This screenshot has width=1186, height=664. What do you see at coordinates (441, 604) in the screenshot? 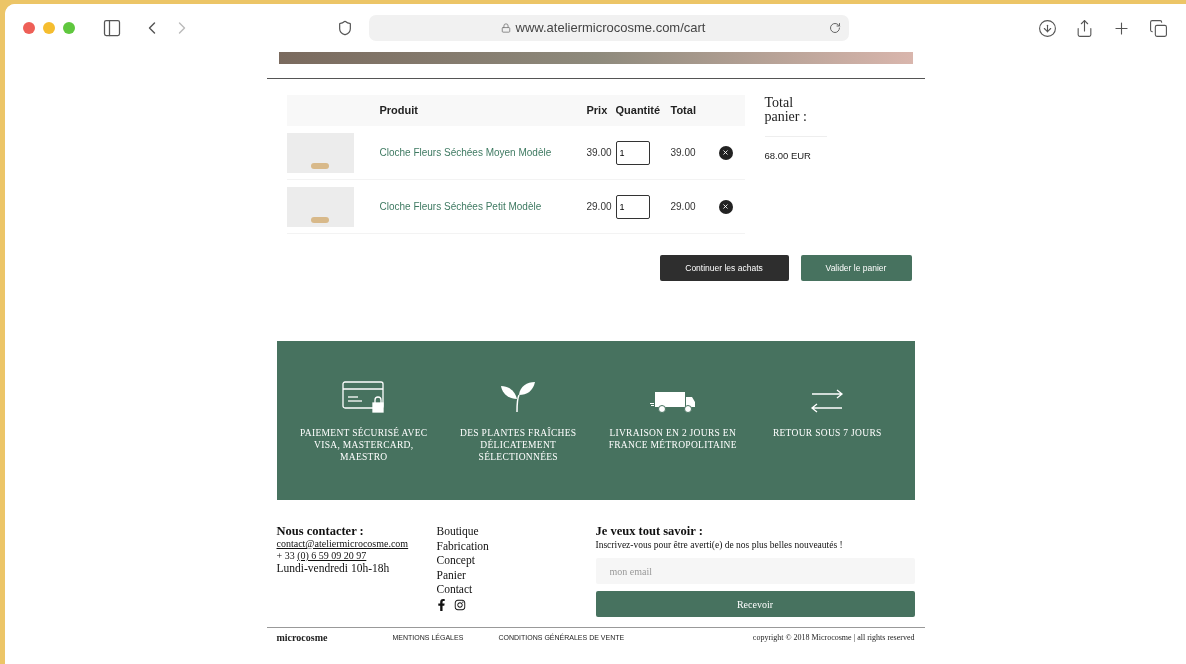
I see `facebook-icon` at bounding box center [441, 604].